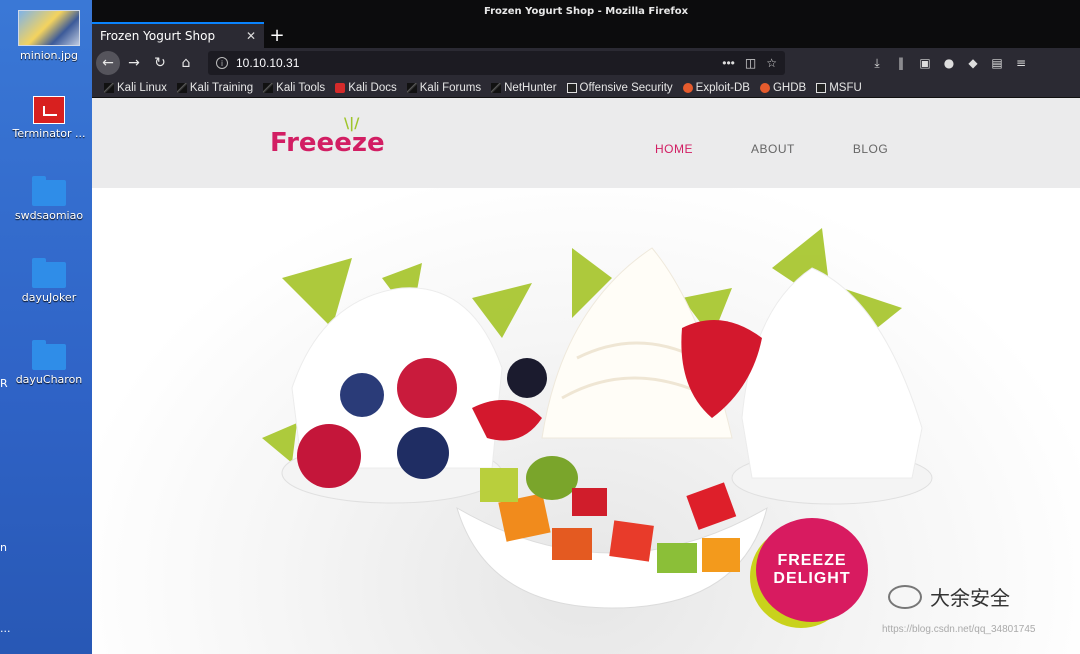 This screenshot has height=654, width=1080. I want to click on forward-button: →, so click(134, 63).